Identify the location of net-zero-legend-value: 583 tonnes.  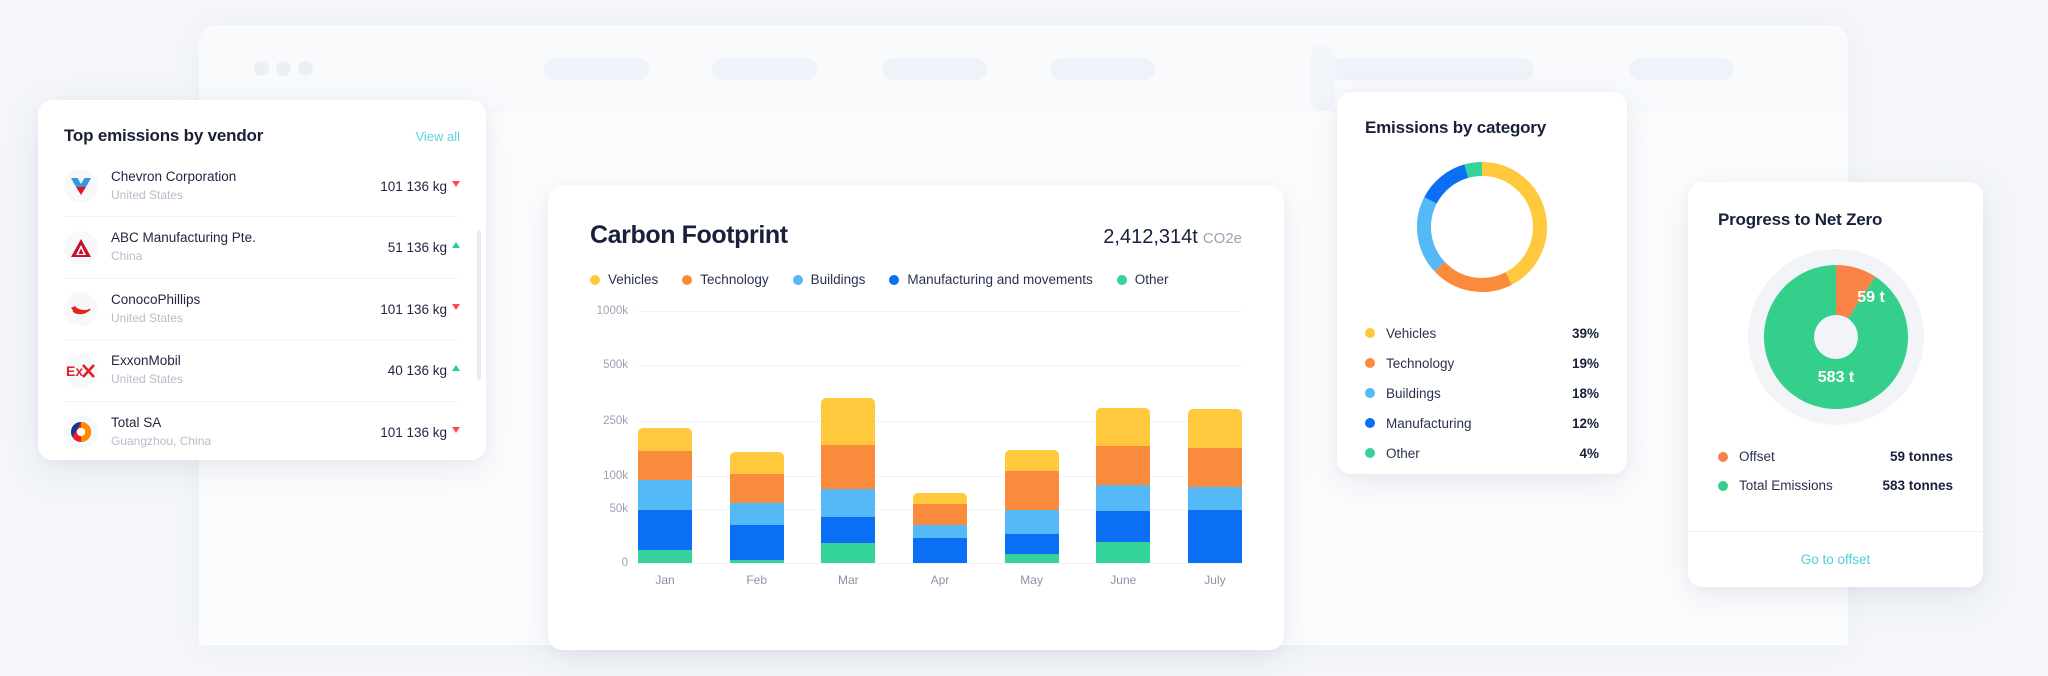
(1917, 485).